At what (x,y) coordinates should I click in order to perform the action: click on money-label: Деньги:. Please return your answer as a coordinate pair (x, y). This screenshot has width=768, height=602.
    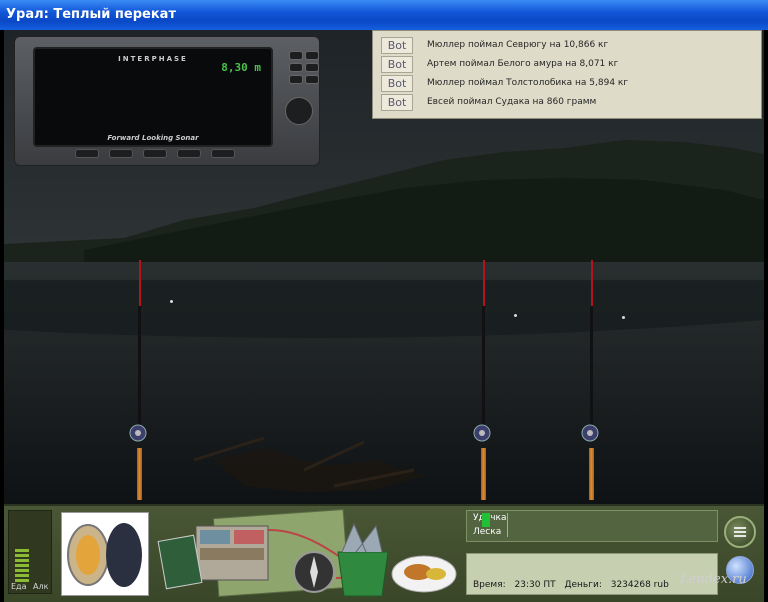
    Looking at the image, I should click on (583, 585).